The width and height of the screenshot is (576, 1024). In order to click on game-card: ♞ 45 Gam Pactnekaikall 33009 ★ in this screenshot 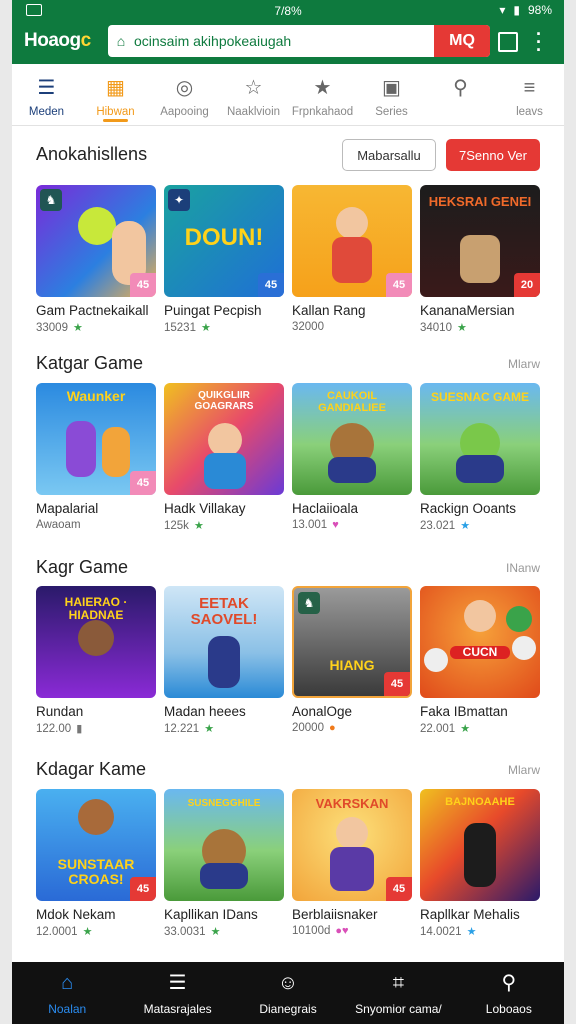, I will do `click(96, 259)`.